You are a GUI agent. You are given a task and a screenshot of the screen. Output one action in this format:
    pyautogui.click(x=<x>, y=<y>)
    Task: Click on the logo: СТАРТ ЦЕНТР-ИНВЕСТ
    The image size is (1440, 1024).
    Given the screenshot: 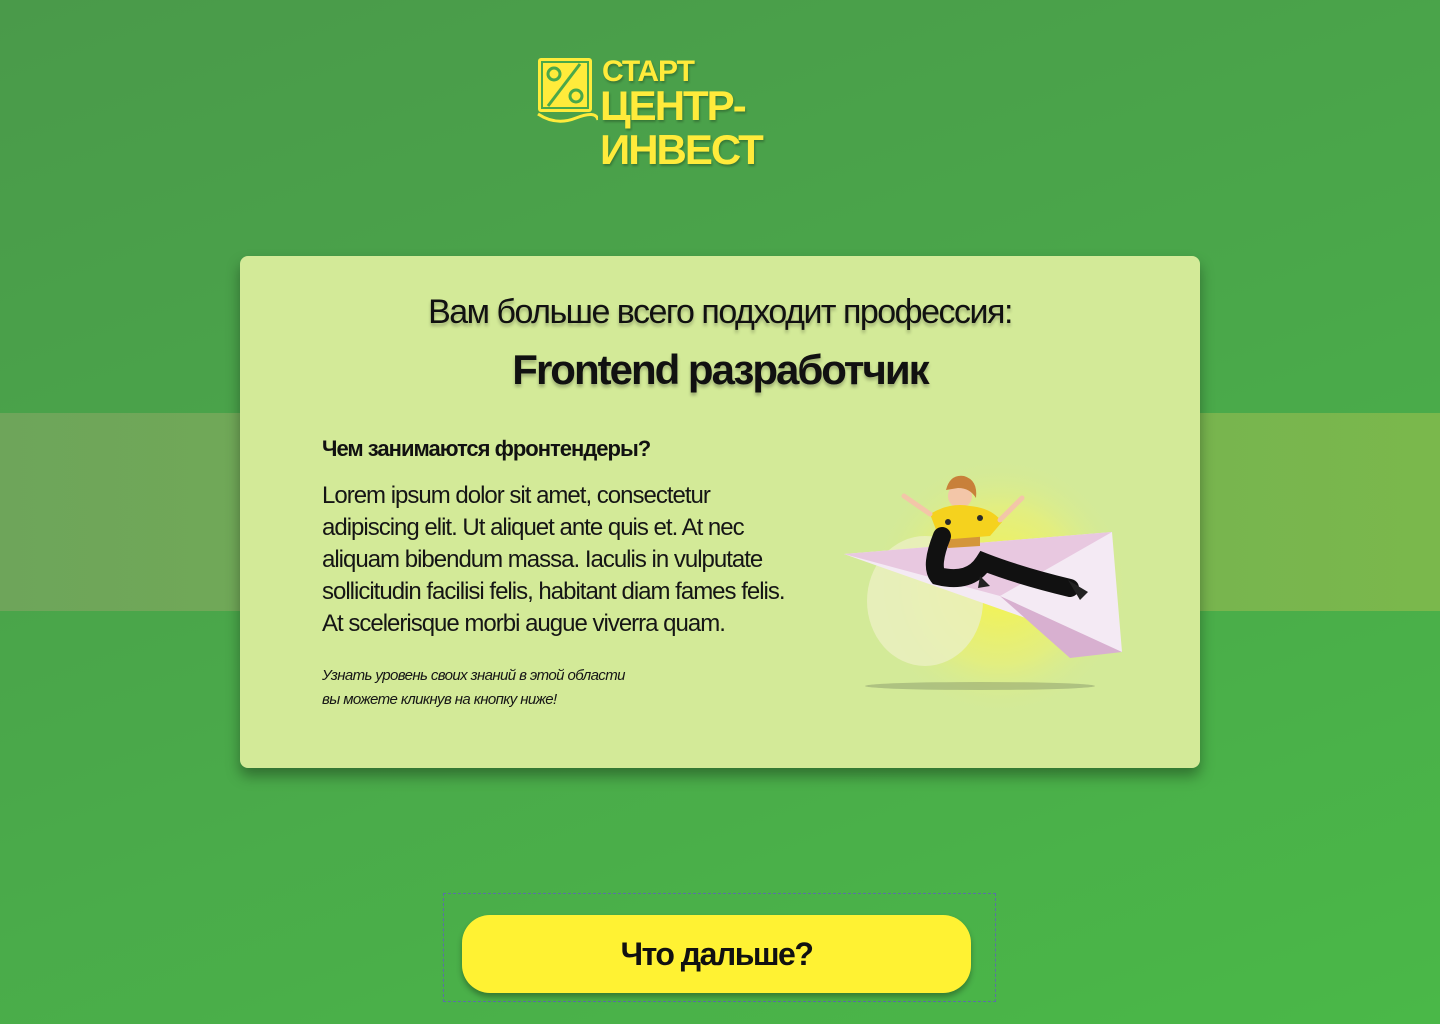 What is the action you would take?
    pyautogui.click(x=716, y=114)
    